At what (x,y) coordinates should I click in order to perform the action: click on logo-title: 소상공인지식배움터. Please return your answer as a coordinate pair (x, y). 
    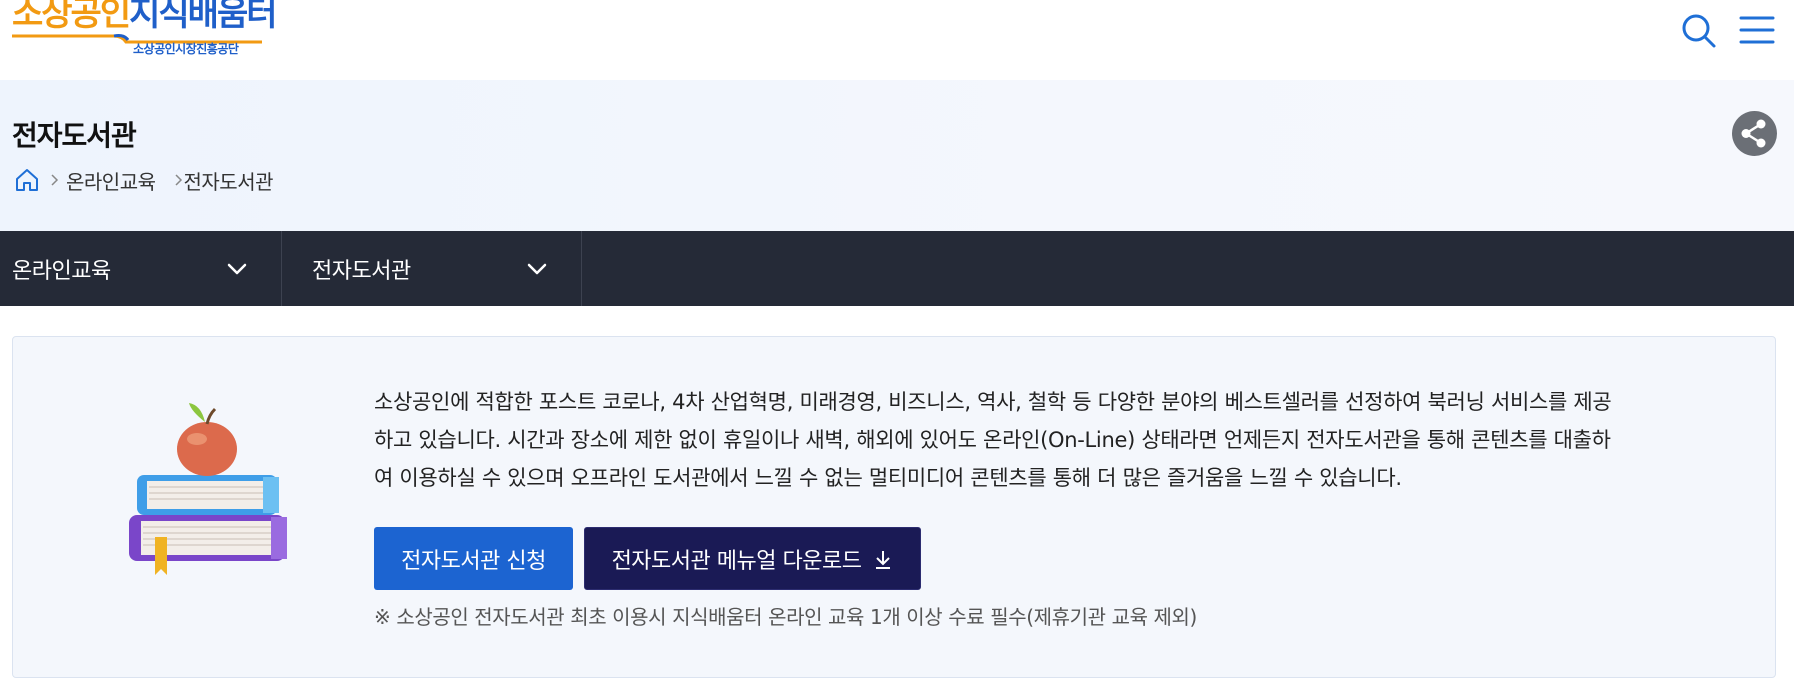
    Looking at the image, I should click on (145, 17).